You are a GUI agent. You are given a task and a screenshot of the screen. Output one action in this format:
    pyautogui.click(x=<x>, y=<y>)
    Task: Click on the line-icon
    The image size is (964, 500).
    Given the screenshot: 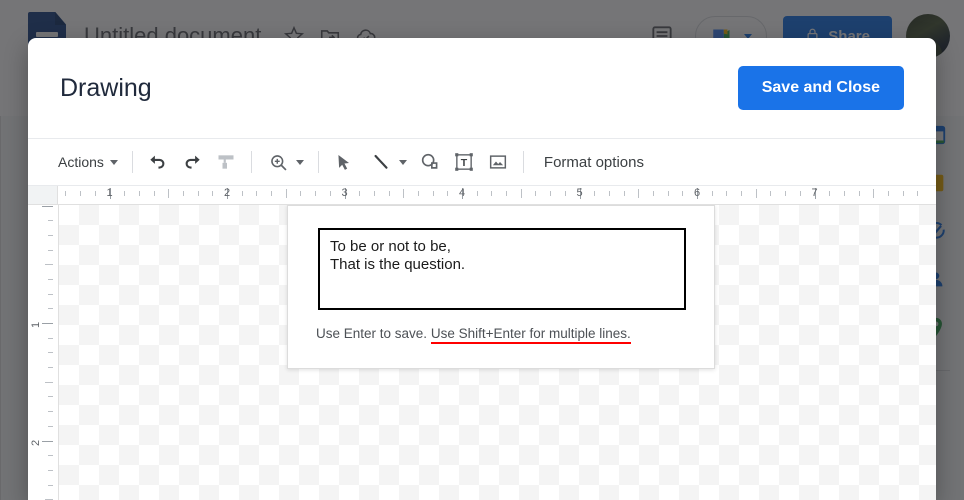 What is the action you would take?
    pyautogui.click(x=381, y=161)
    